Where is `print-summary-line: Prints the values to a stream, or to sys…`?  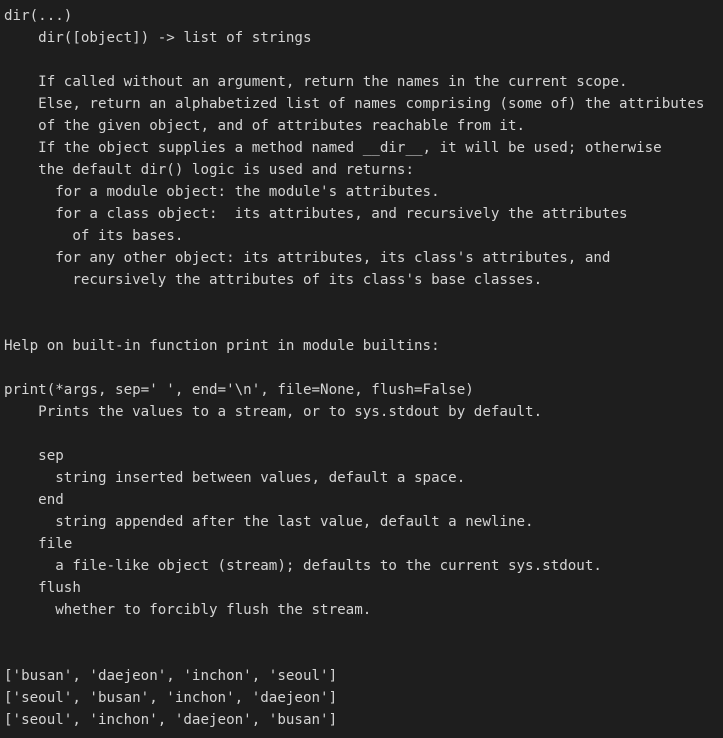 print-summary-line: Prints the values to a stream, or to sys… is located at coordinates (273, 412).